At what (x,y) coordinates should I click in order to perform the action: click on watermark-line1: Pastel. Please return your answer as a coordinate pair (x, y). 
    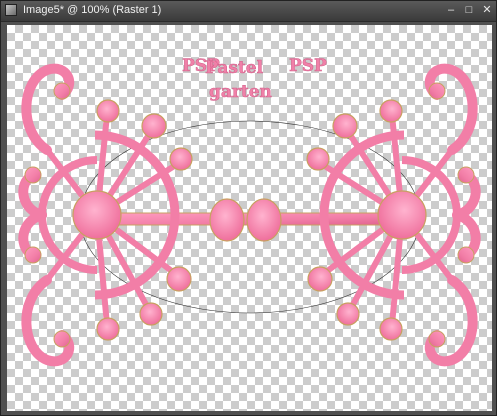
    Looking at the image, I should click on (234, 68).